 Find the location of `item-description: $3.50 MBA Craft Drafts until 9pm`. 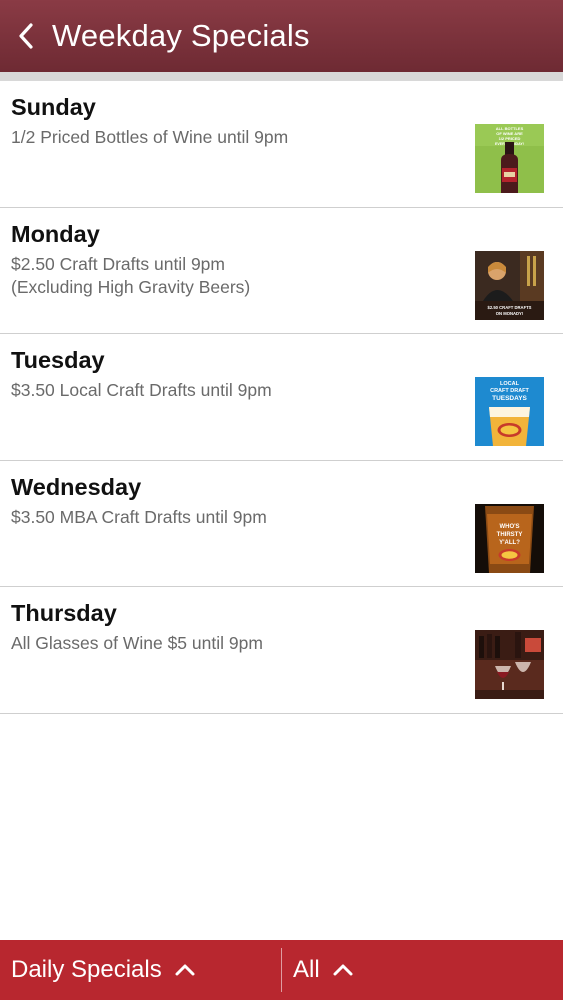

item-description: $3.50 MBA Craft Drafts until 9pm is located at coordinates (139, 516).